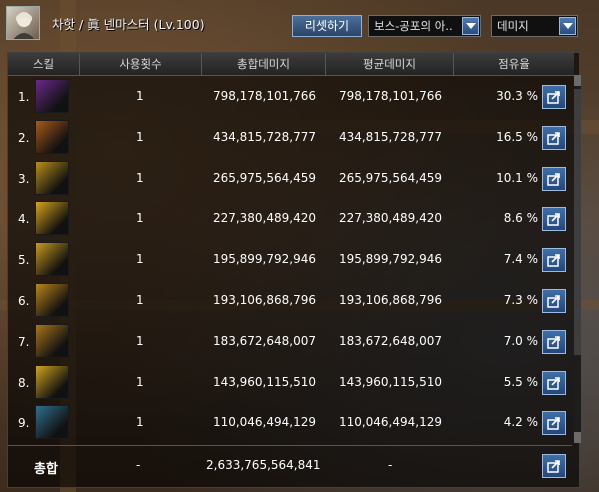 The width and height of the screenshot is (599, 492). What do you see at coordinates (520, 340) in the screenshot?
I see `row-share: 7.0 %` at bounding box center [520, 340].